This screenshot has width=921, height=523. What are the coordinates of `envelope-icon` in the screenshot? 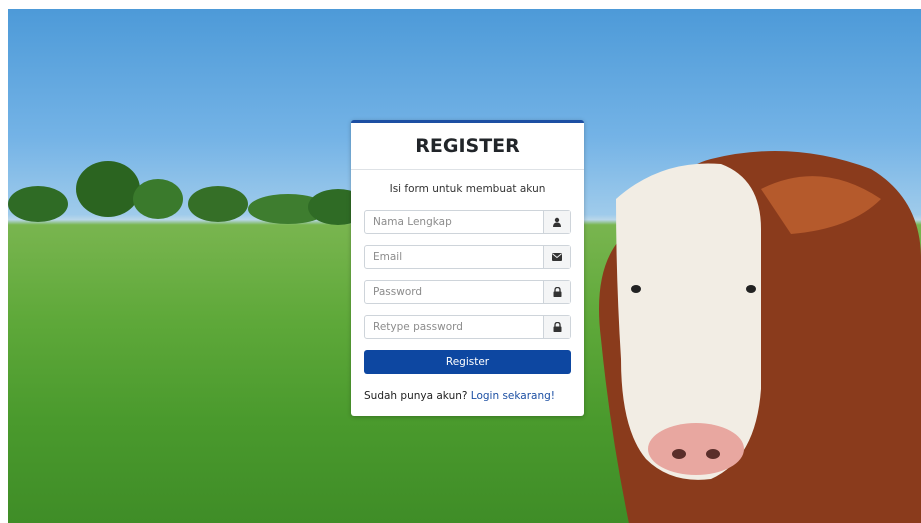 It's located at (556, 257).